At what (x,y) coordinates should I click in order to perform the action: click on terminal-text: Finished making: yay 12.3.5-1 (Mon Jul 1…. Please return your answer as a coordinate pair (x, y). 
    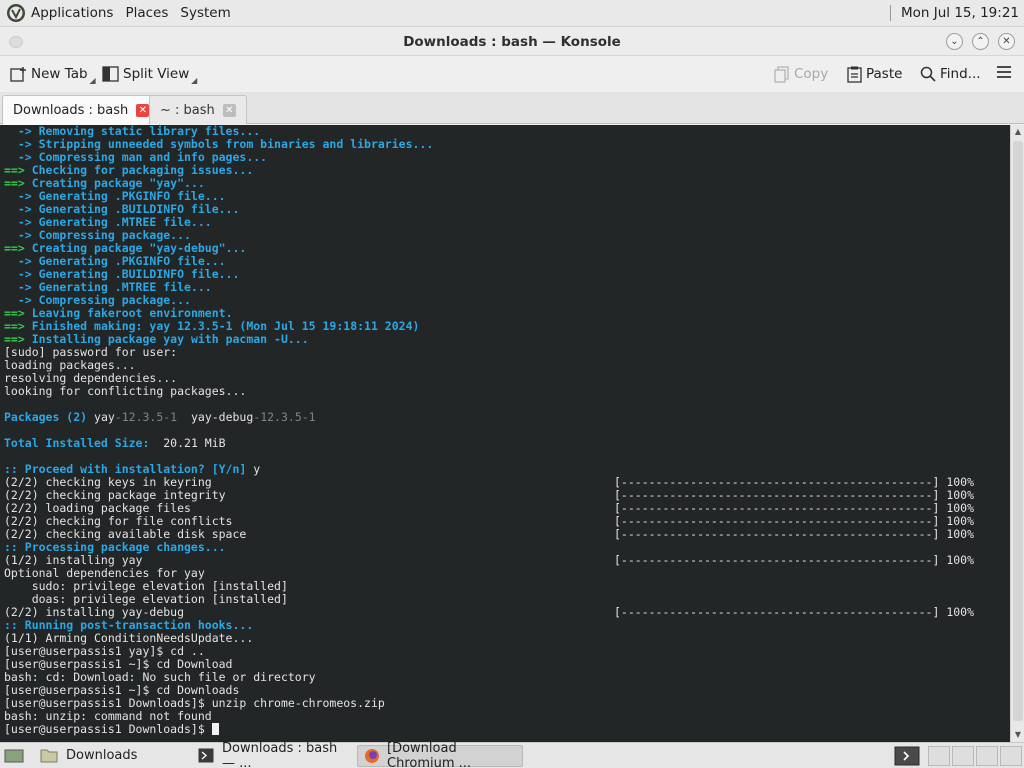
    Looking at the image, I should click on (225, 326).